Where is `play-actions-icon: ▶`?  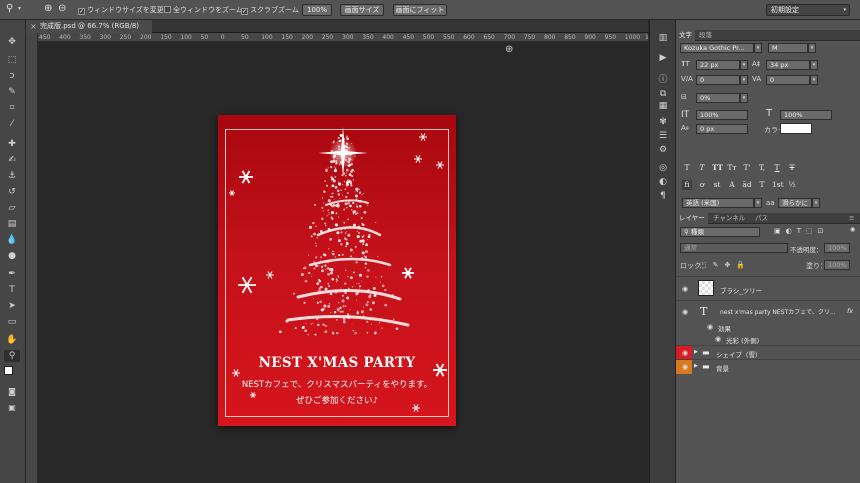
play-actions-icon: ▶ is located at coordinates (663, 58).